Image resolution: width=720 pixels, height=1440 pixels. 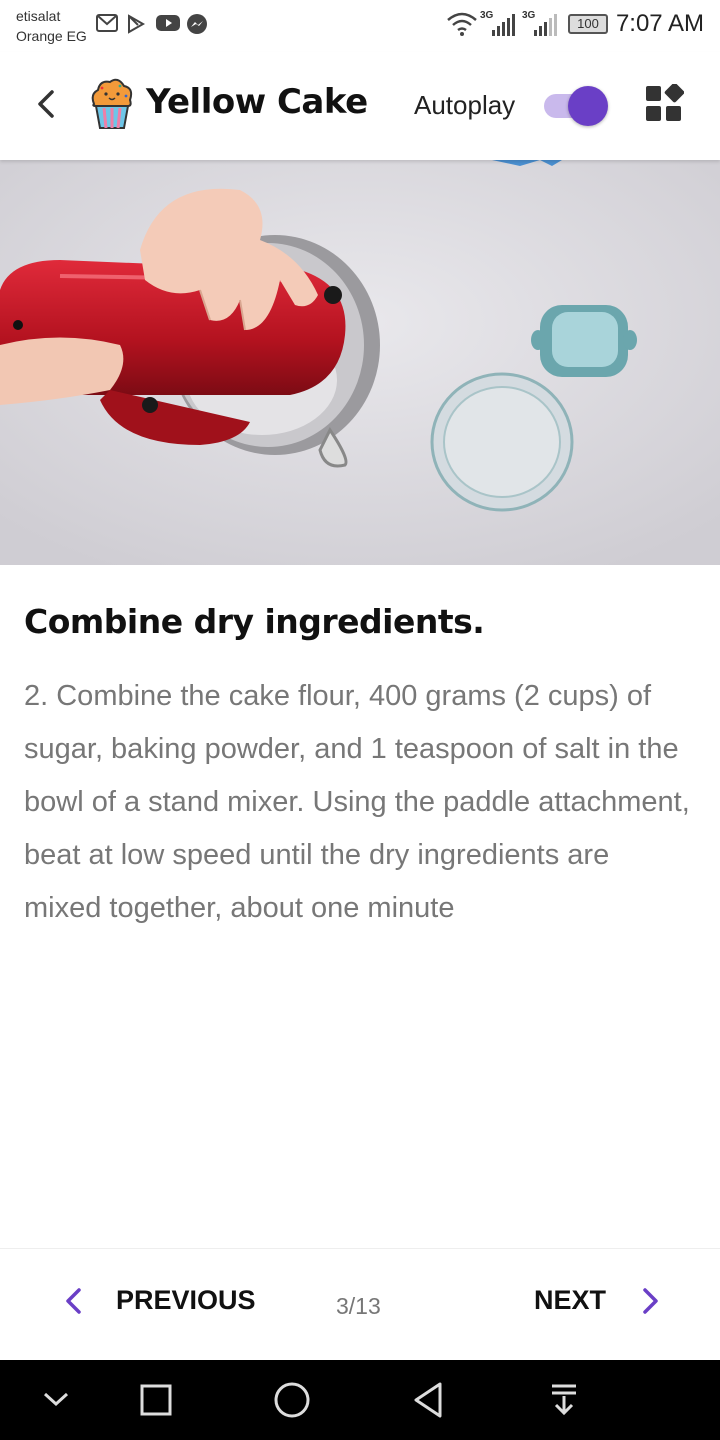 I want to click on next-label: NEXT, so click(x=570, y=1300).